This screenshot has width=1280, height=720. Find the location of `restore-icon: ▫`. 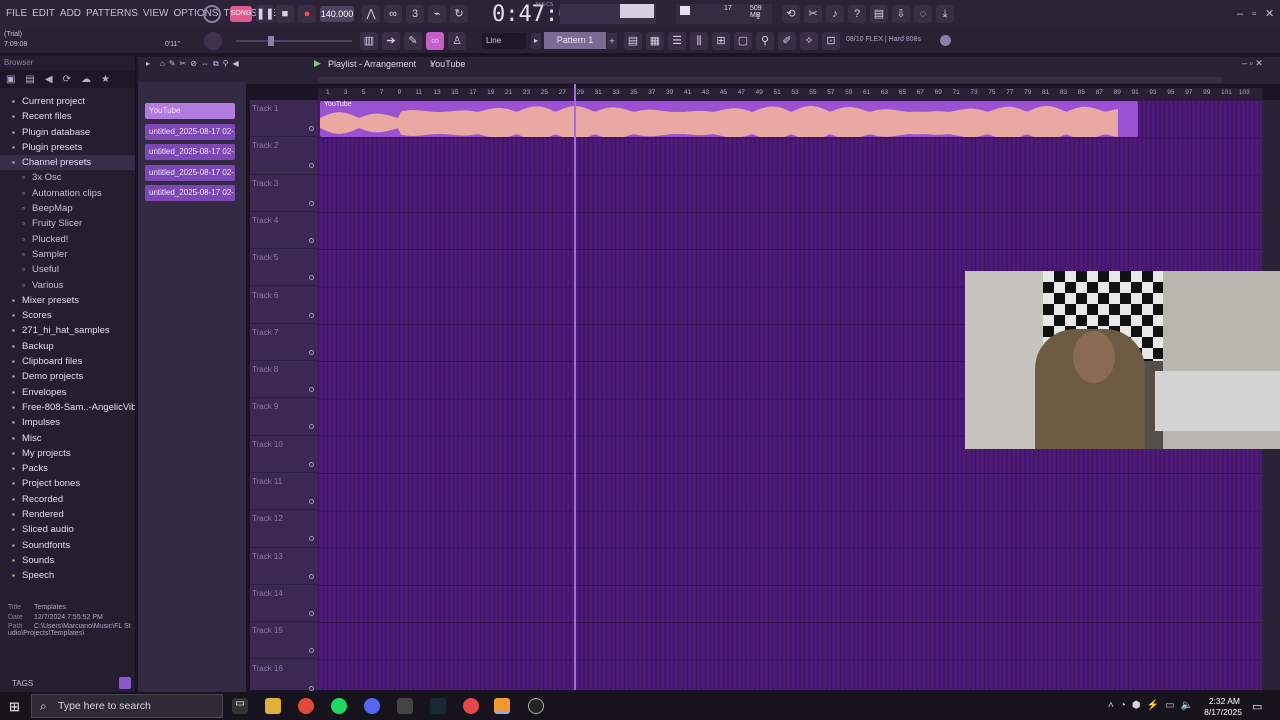

restore-icon: ▫ is located at coordinates (1254, 14).